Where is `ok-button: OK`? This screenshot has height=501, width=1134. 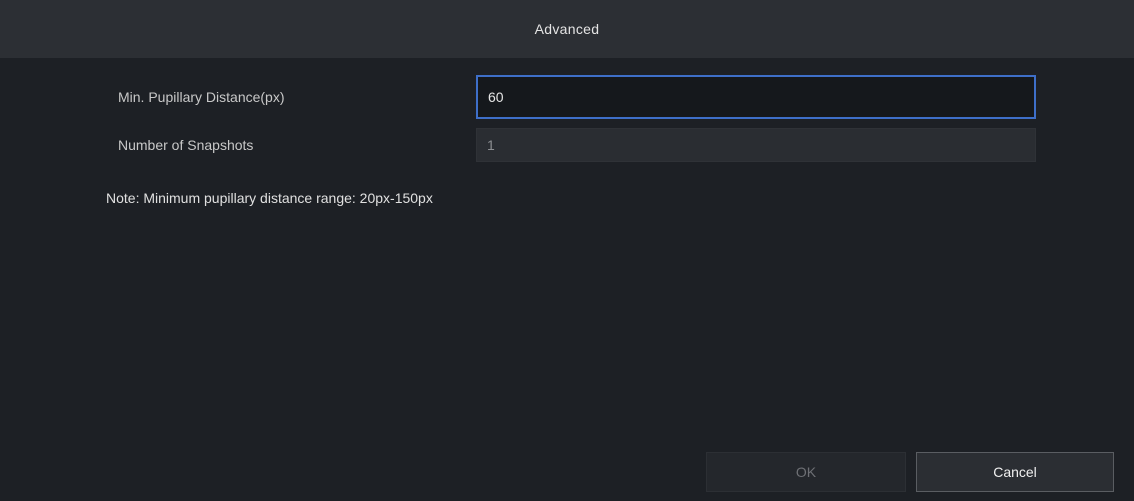 ok-button: OK is located at coordinates (806, 472).